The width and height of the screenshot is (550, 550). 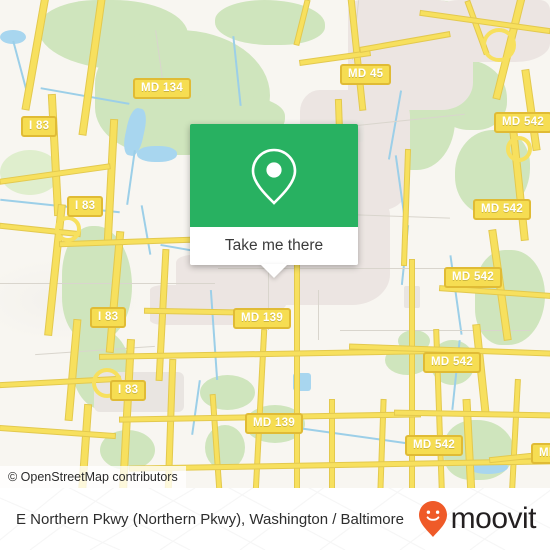 I want to click on route-shield: MD 45, so click(x=366, y=74).